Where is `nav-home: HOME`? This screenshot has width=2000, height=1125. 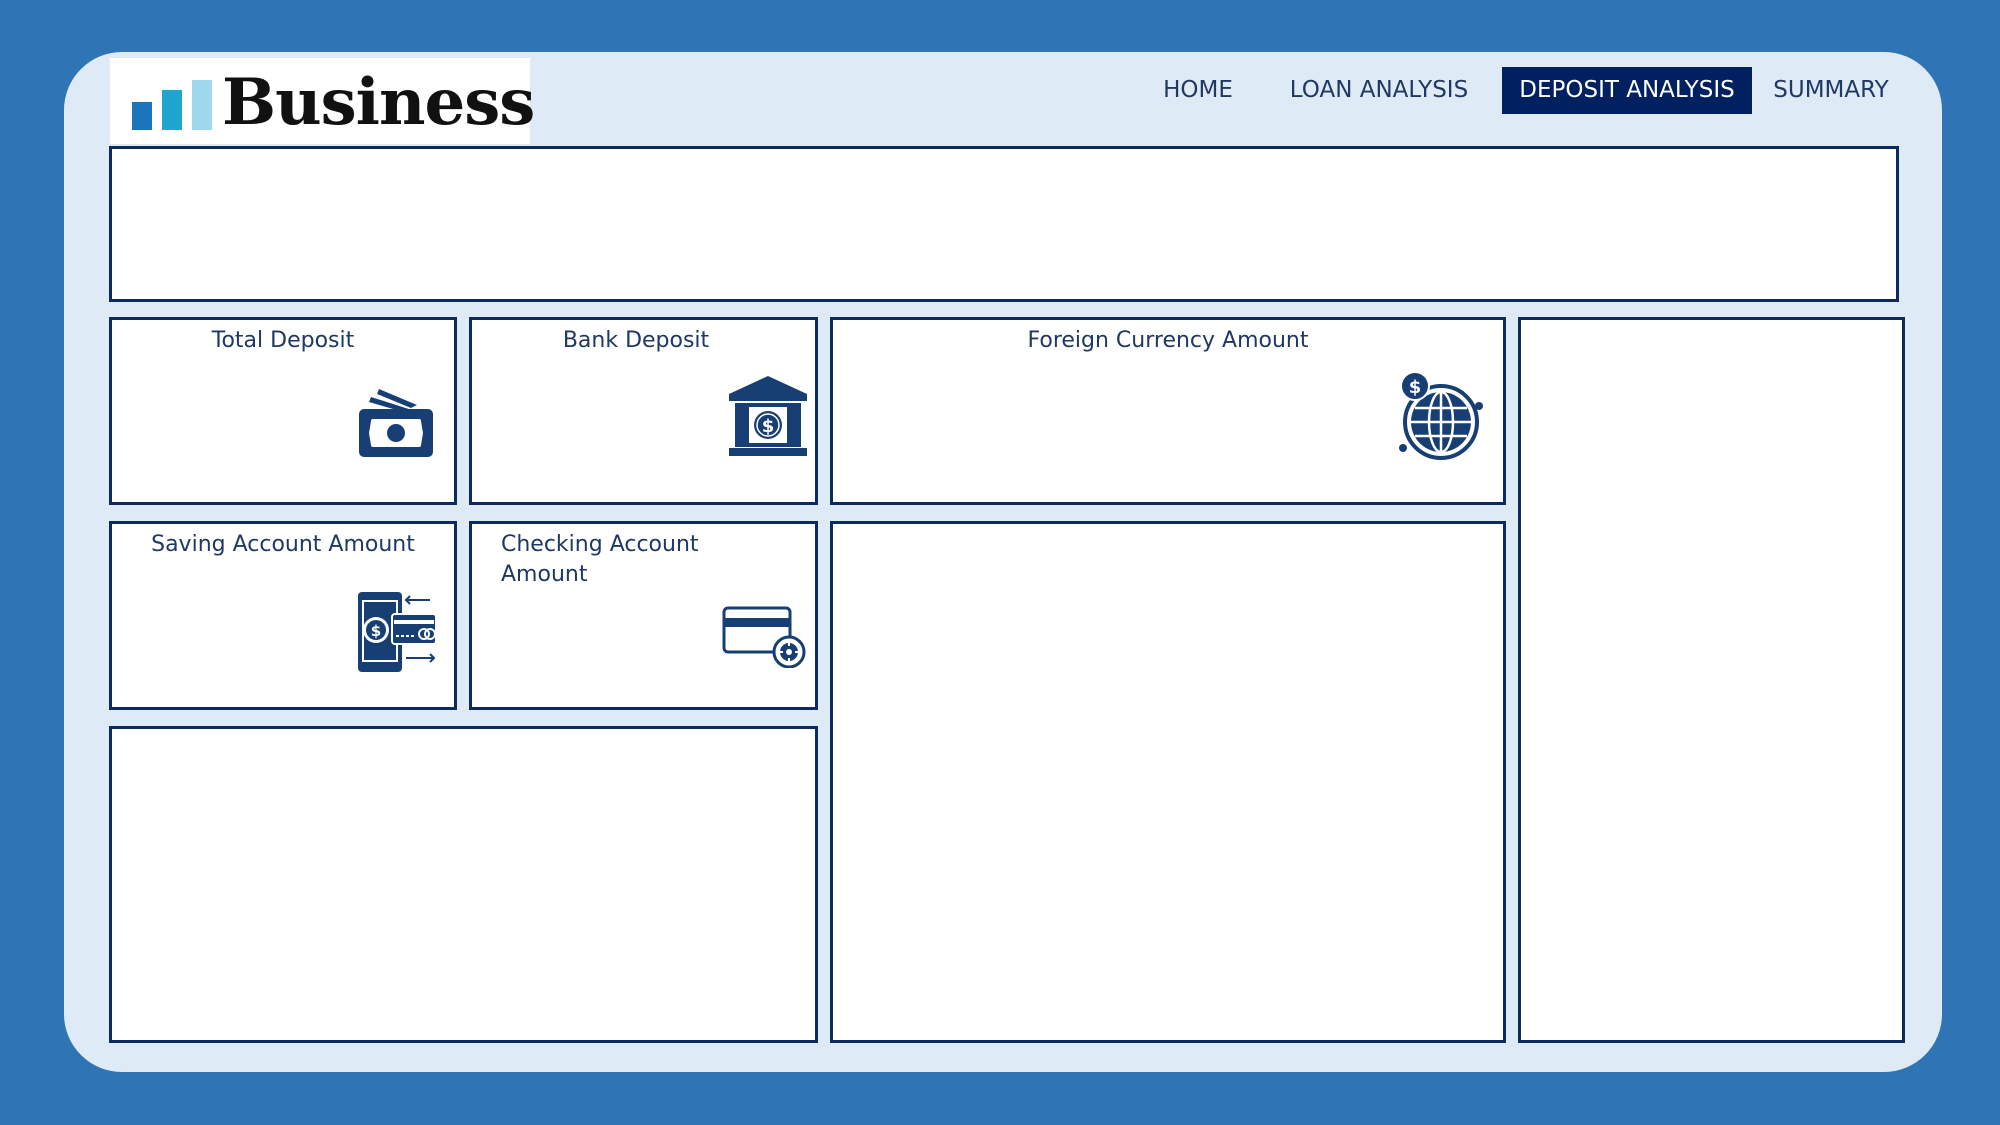
nav-home: HOME is located at coordinates (1198, 90).